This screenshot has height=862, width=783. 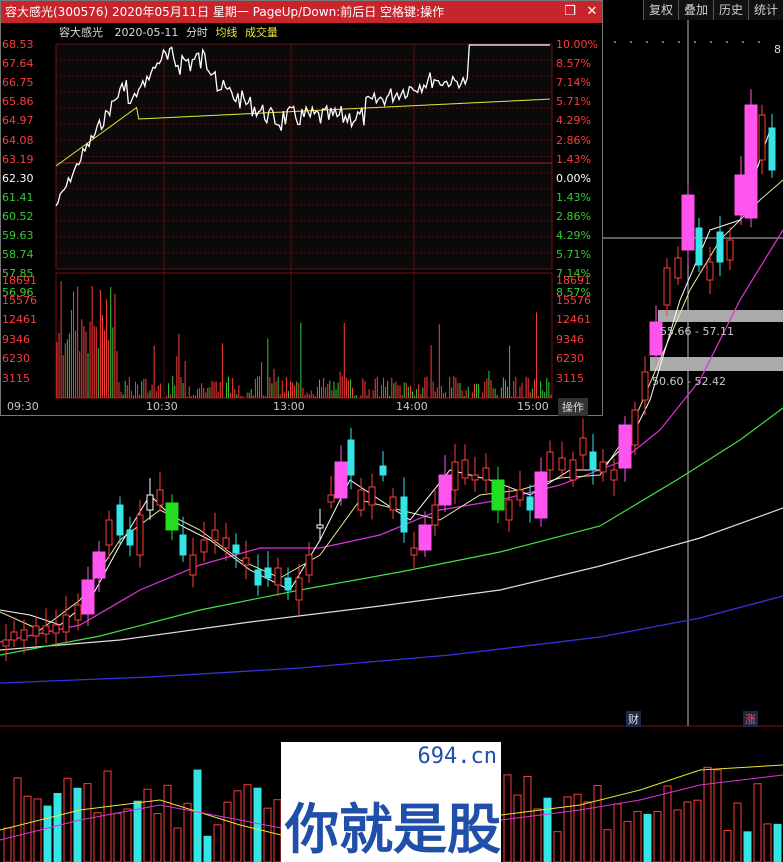 I want to click on close-icon: ✕, so click(x=592, y=12).